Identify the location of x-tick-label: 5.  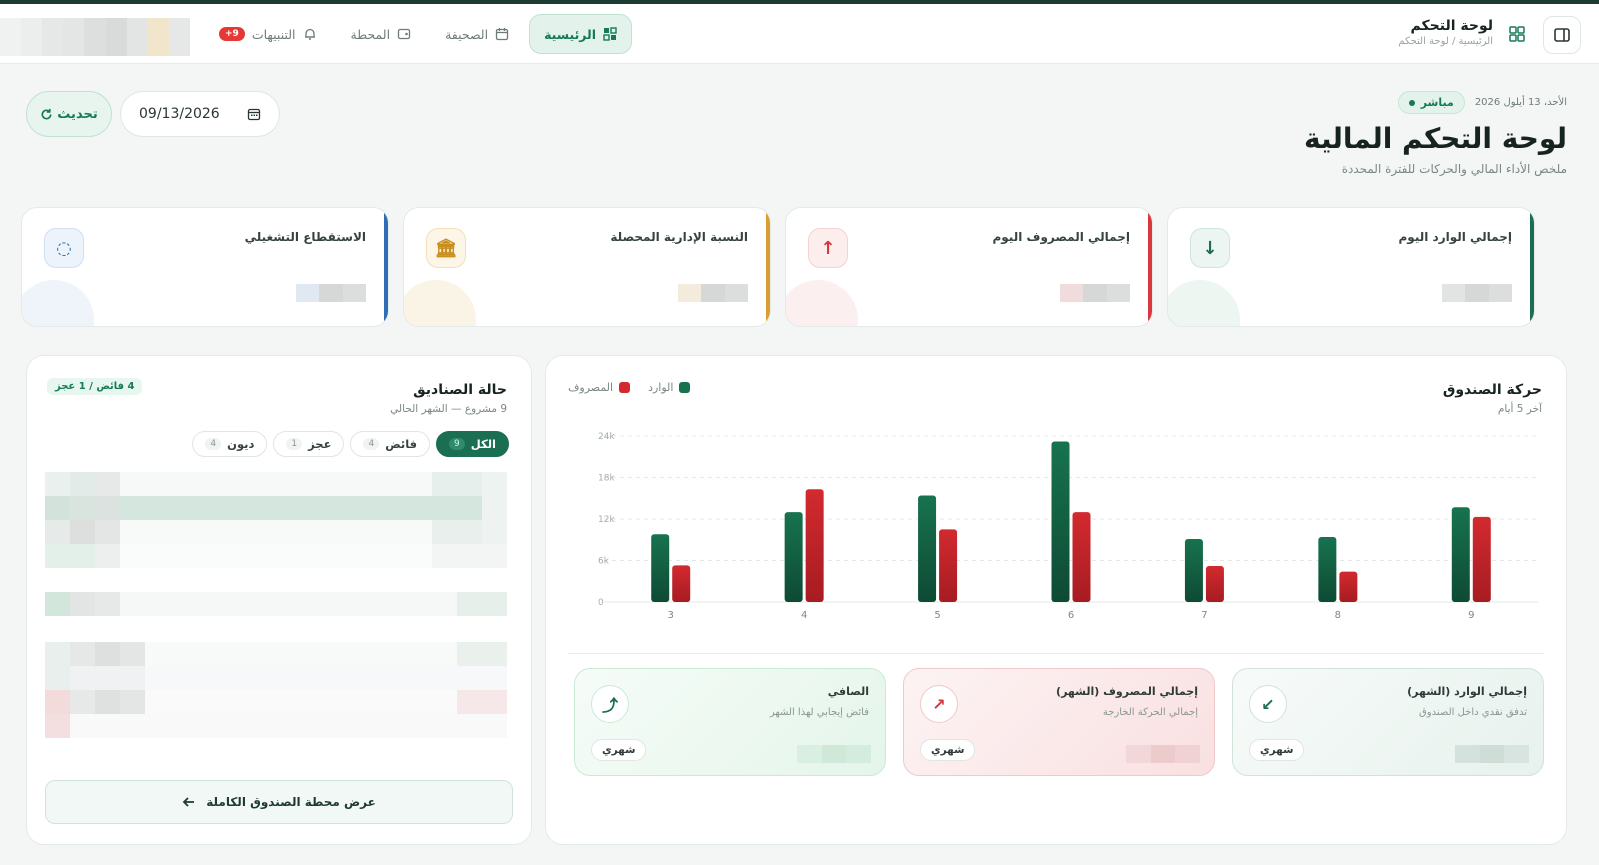
(937, 615).